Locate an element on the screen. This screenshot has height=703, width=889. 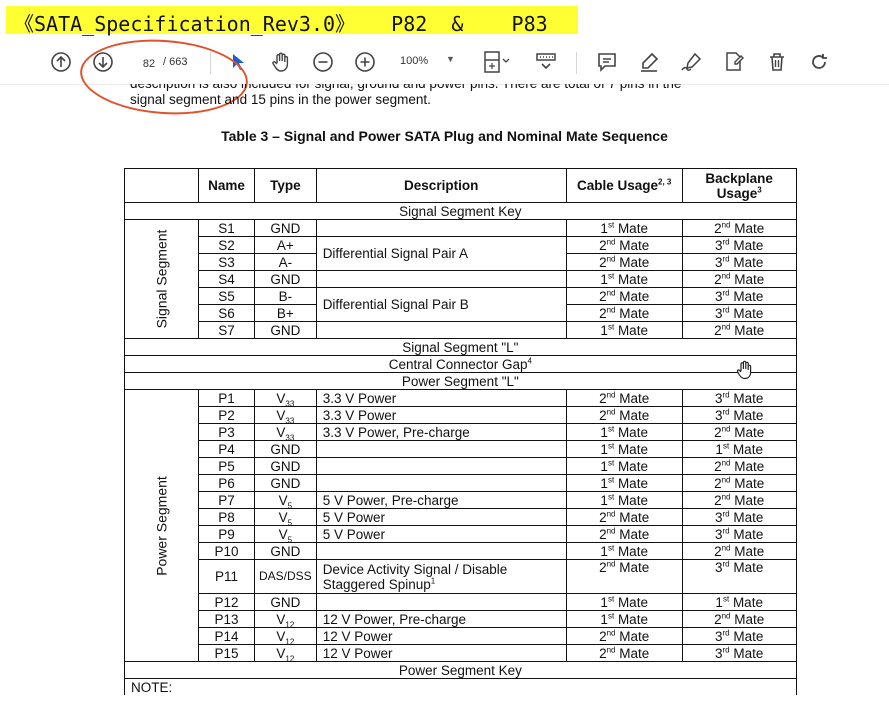
sign-icon is located at coordinates (692, 62).